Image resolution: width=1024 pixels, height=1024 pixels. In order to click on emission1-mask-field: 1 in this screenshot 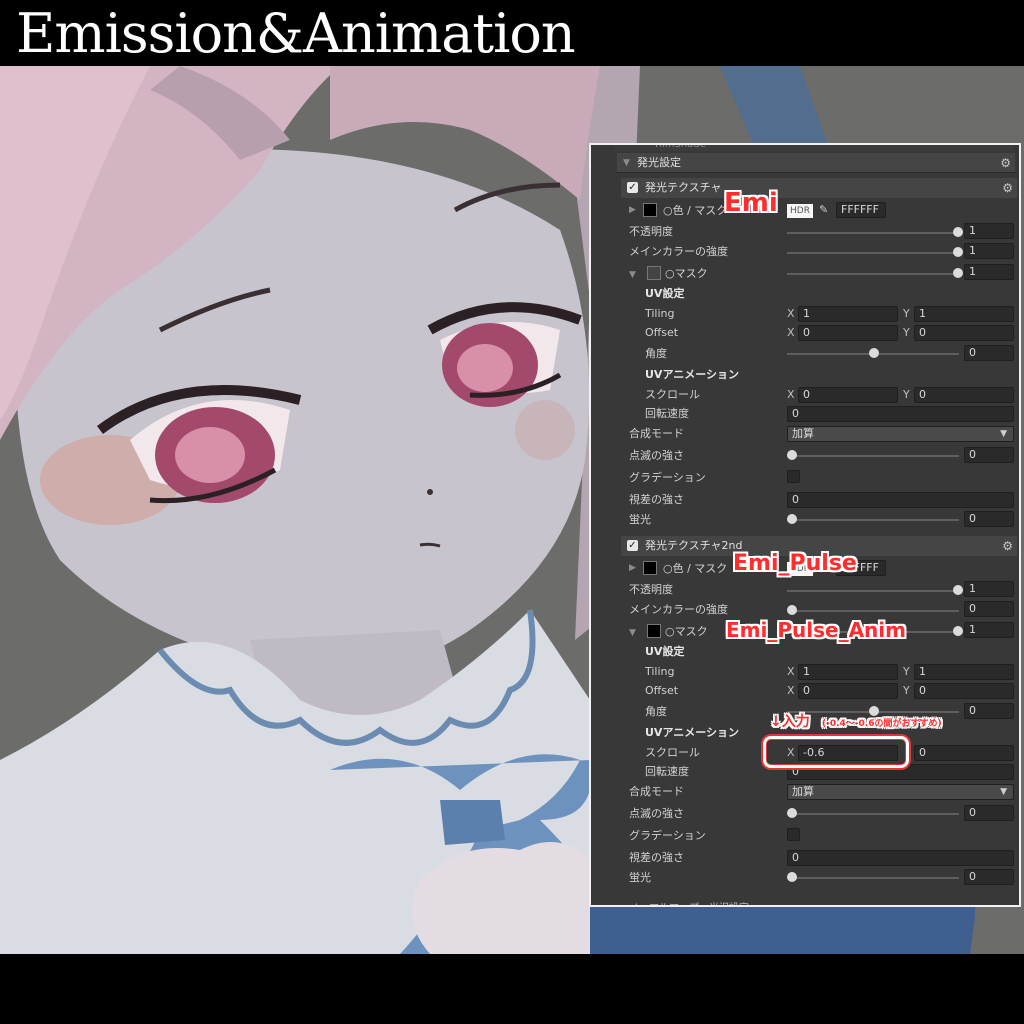, I will do `click(989, 272)`.